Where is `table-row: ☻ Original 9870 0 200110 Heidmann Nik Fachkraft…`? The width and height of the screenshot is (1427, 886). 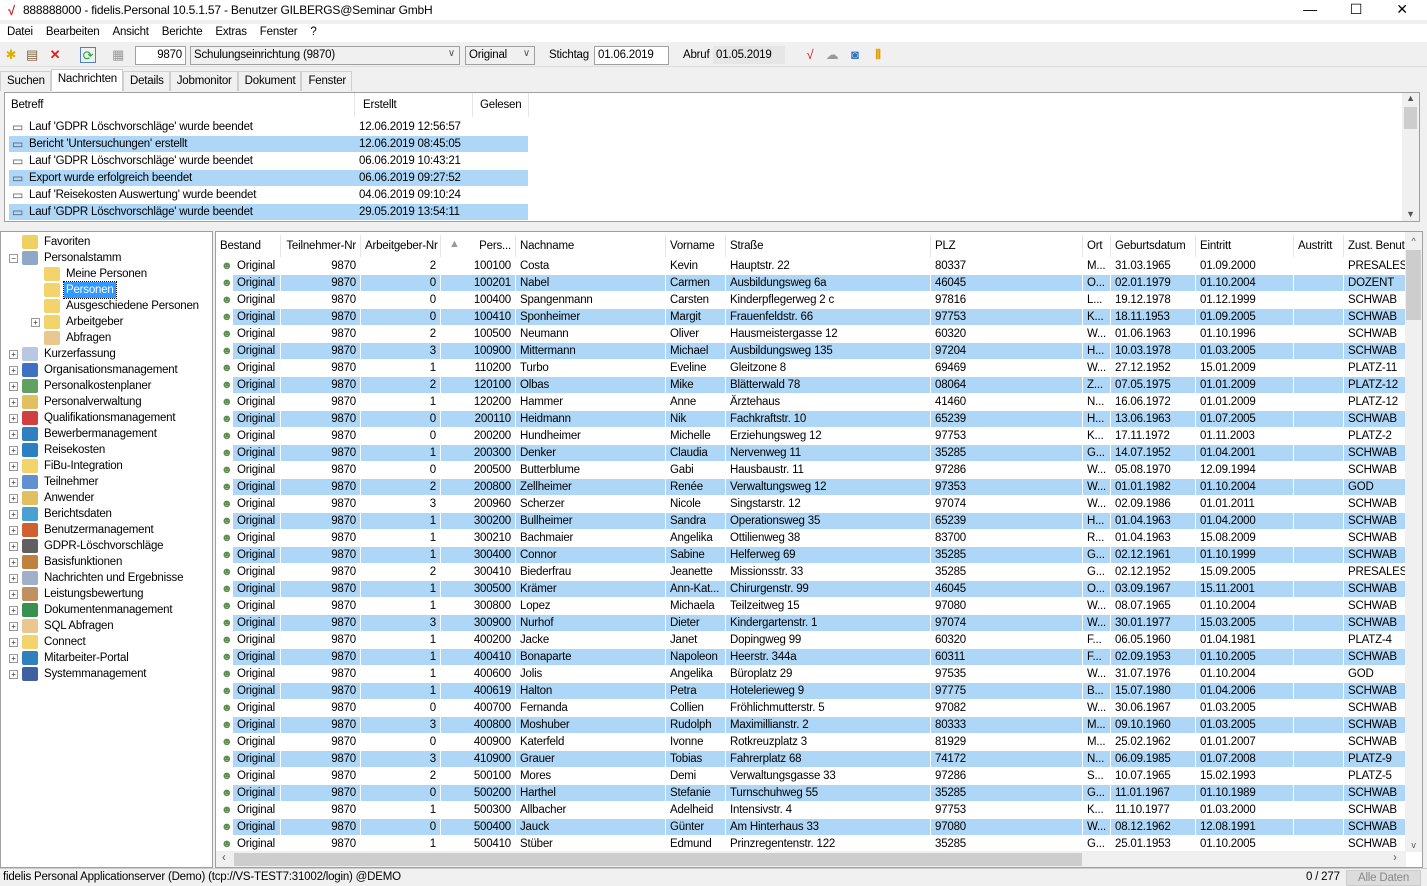 table-row: ☻ Original 9870 0 200110 Heidmann Nik Fachkraft… is located at coordinates (811, 419).